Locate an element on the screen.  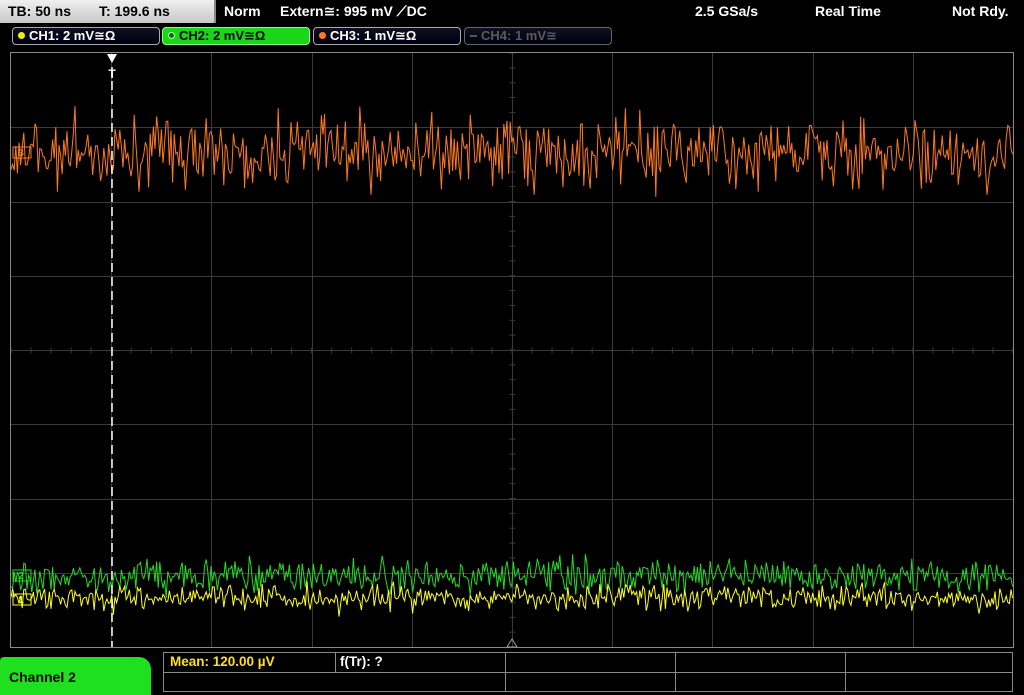
channel-tab-ch4: CH4: 1 mV≅ is located at coordinates (538, 36).